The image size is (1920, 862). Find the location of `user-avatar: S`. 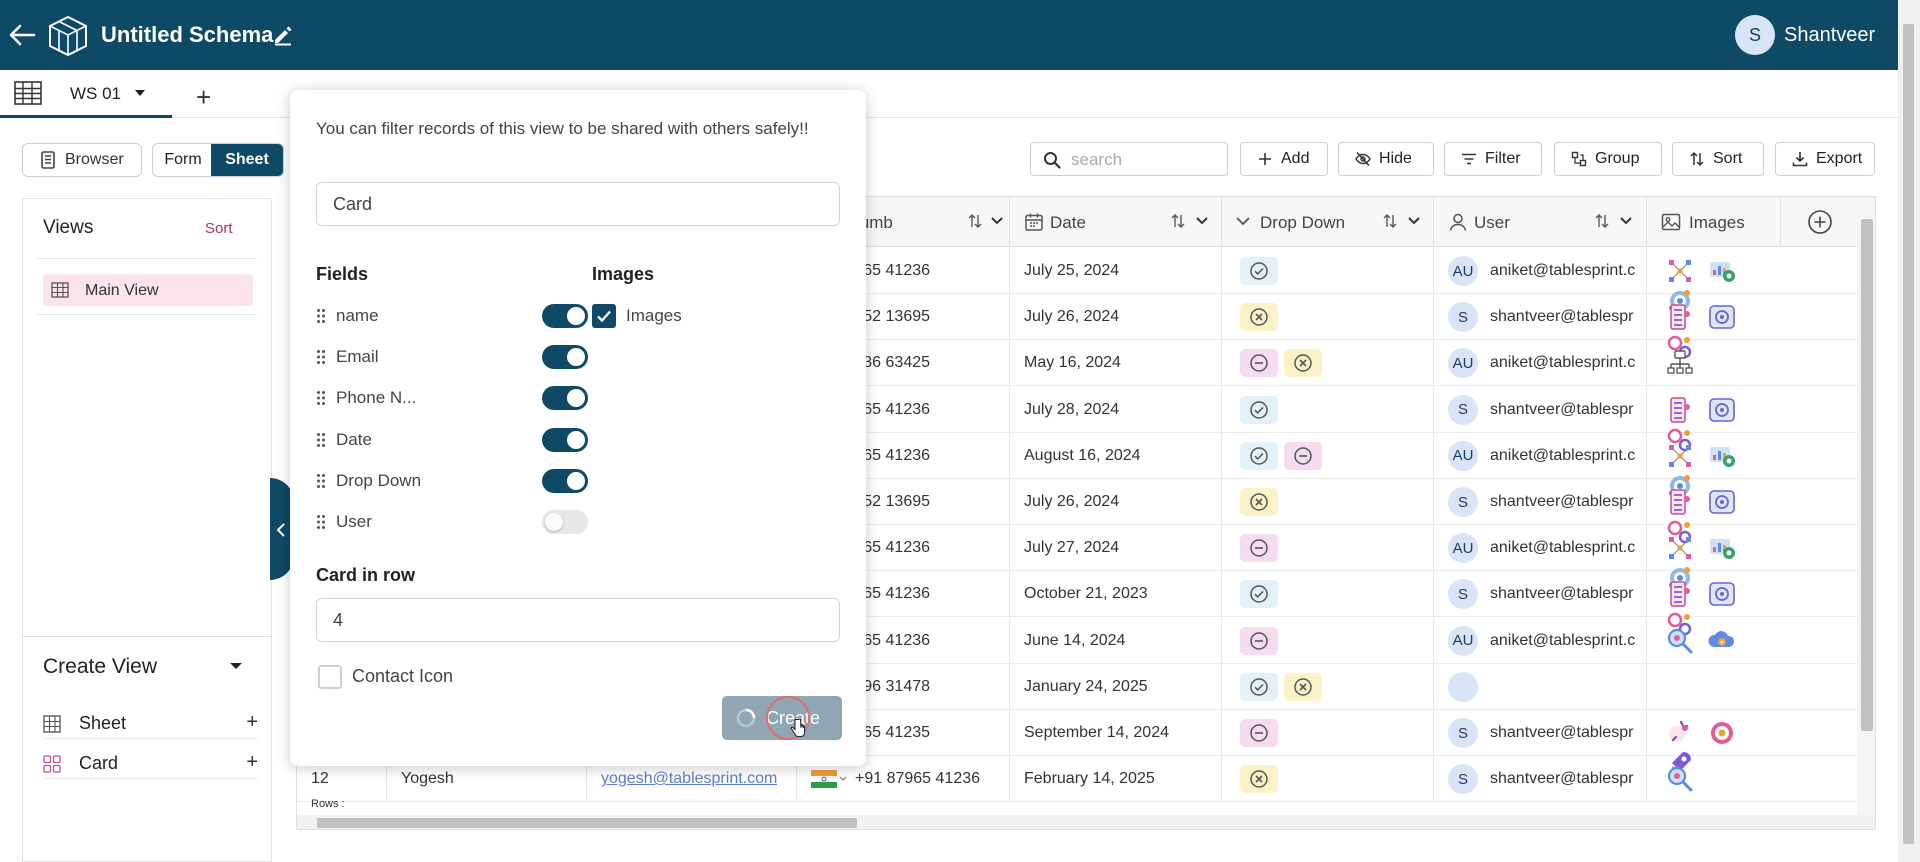

user-avatar: S is located at coordinates (1755, 35).